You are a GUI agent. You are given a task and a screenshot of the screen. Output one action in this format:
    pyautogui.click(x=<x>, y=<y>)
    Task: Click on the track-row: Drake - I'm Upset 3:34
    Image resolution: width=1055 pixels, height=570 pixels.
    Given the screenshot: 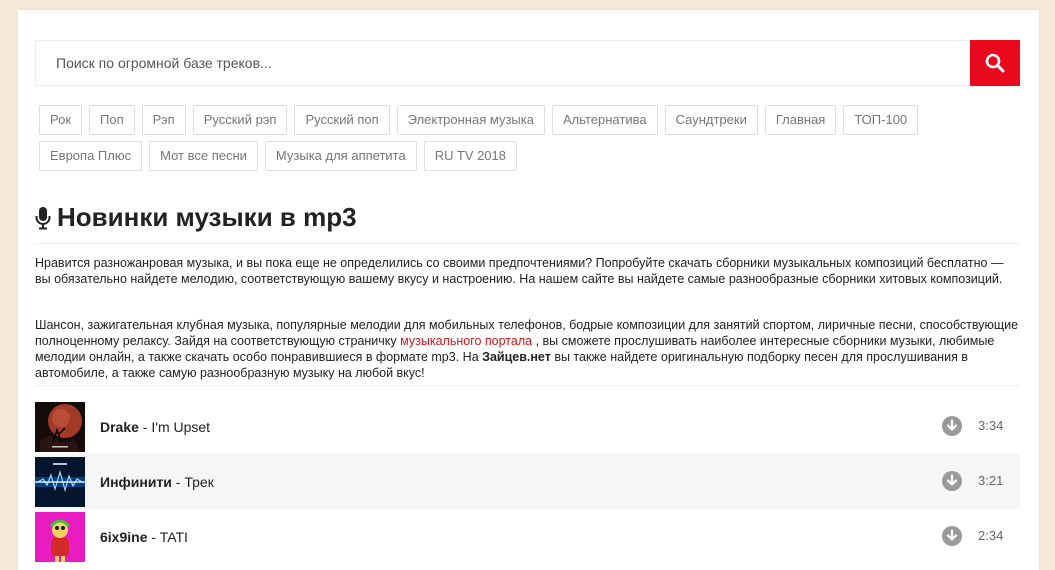 What is the action you would take?
    pyautogui.click(x=527, y=426)
    